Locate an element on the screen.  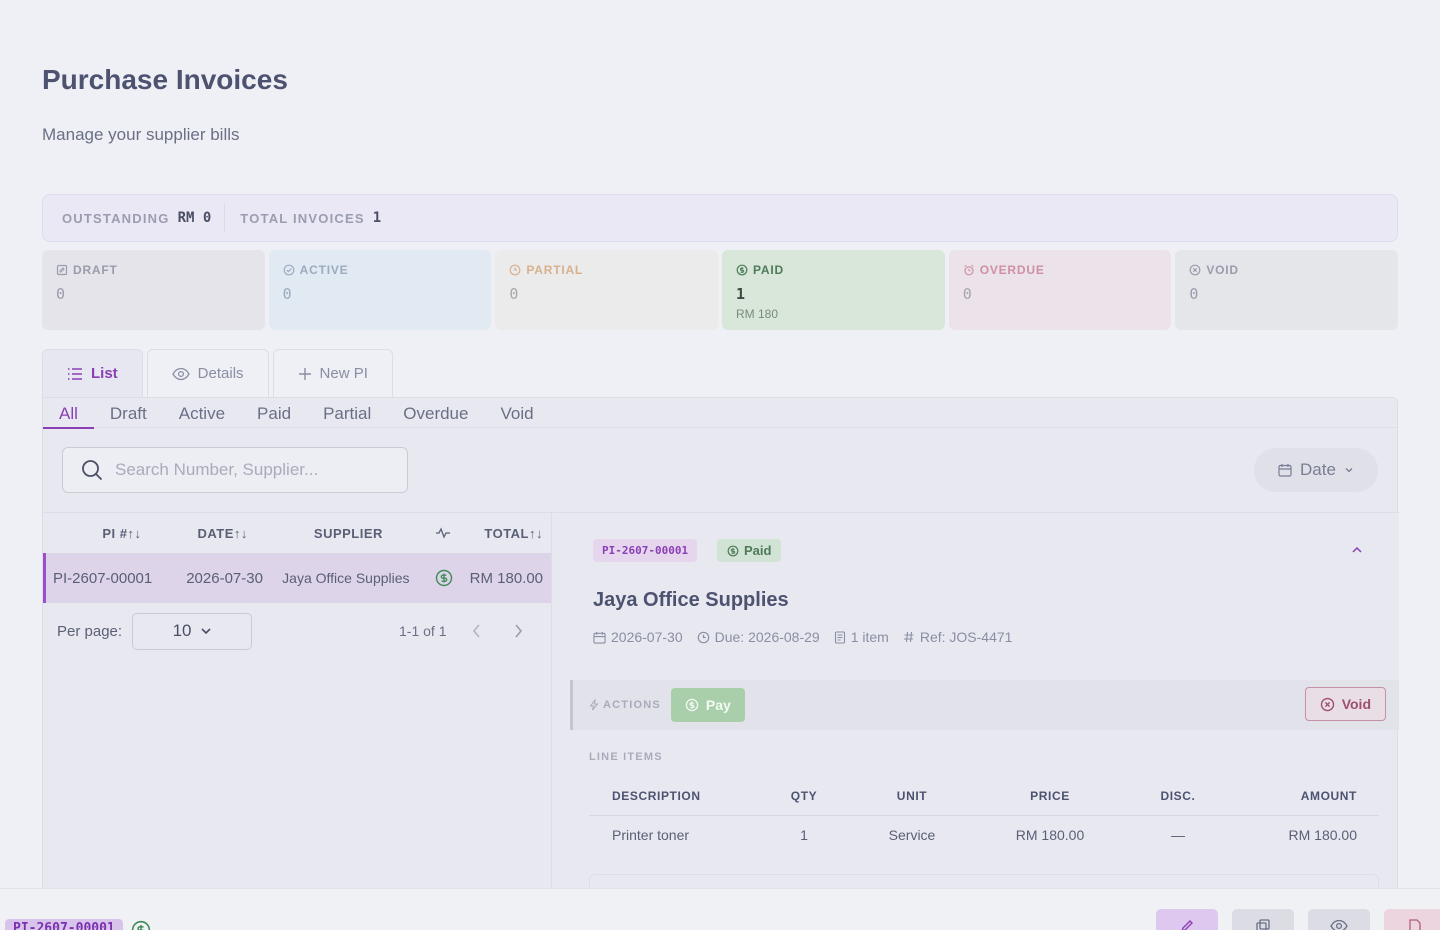
tab-new-pi: New PI is located at coordinates (332, 373).